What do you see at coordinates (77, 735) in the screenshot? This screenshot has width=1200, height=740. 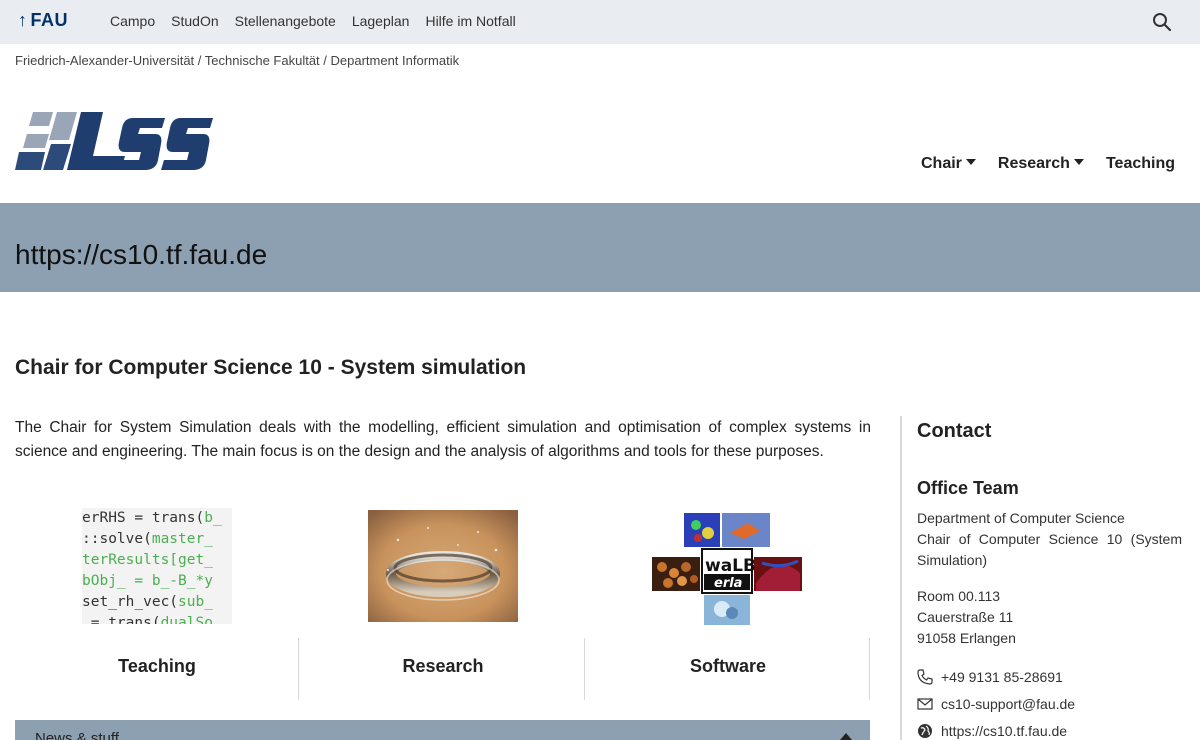 I see `news-title: News & stuff` at bounding box center [77, 735].